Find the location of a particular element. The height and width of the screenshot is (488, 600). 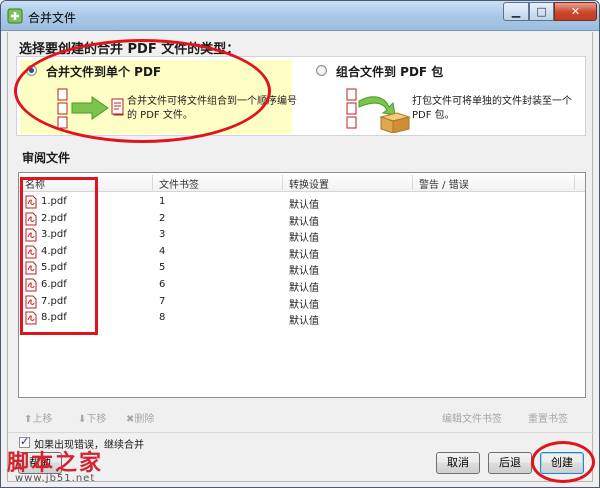

table-row: 3.pdf 3 默认值 is located at coordinates (302, 236).